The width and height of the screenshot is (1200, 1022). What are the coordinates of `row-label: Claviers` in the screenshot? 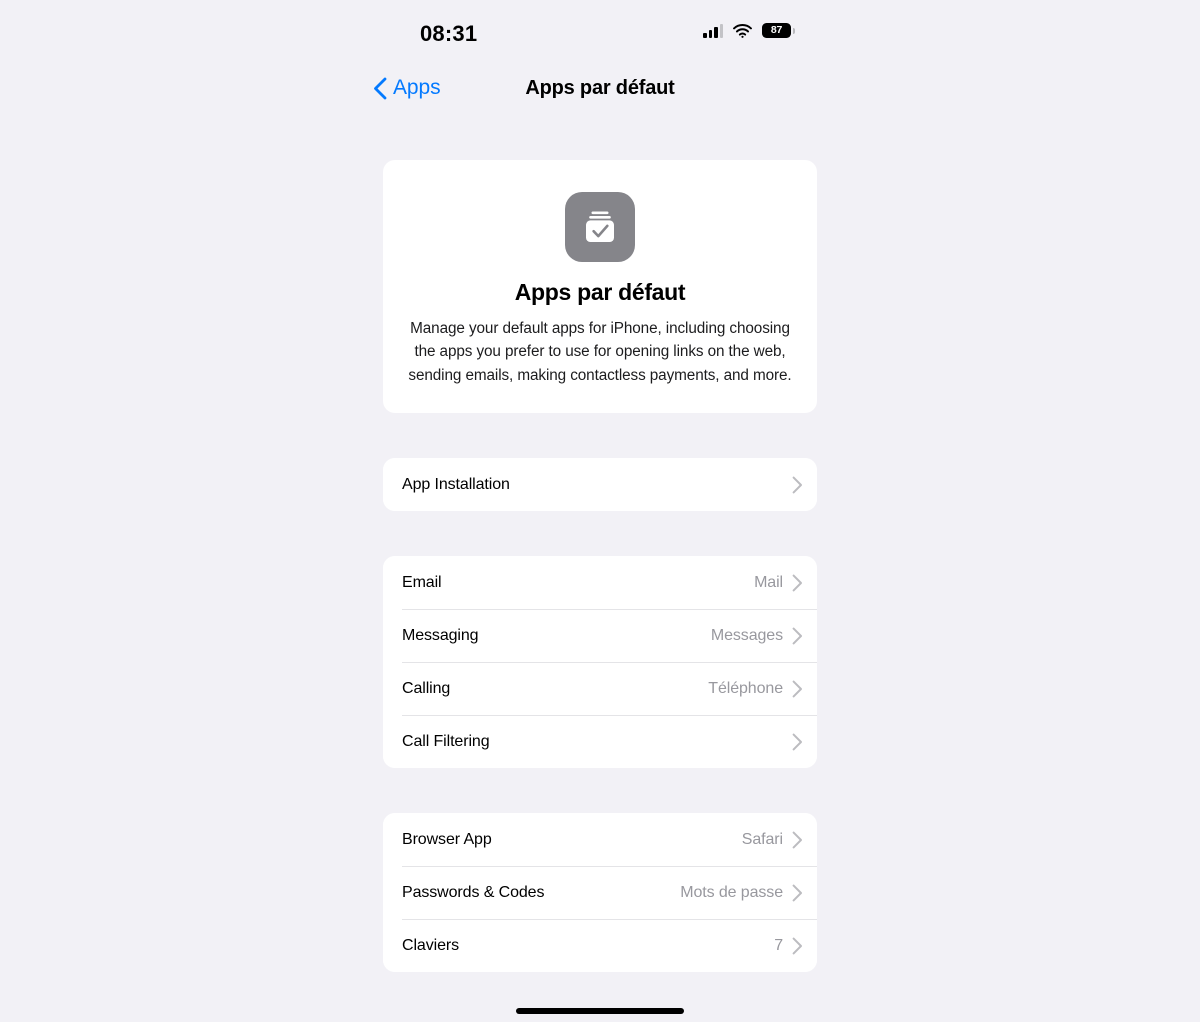 It's located at (430, 945).